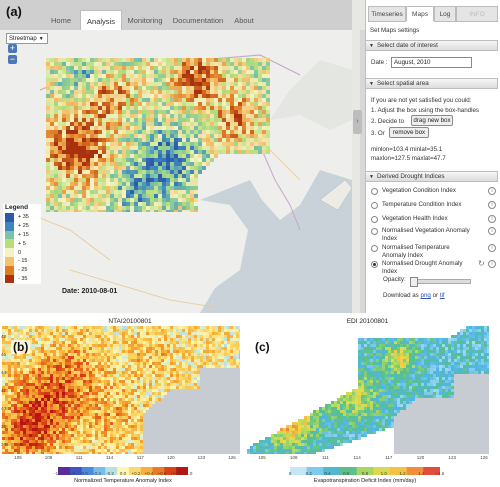  Describe the element at coordinates (422, 267) in the screenshot. I see `index-label: Normalised Drought Anomaly Index` at that location.